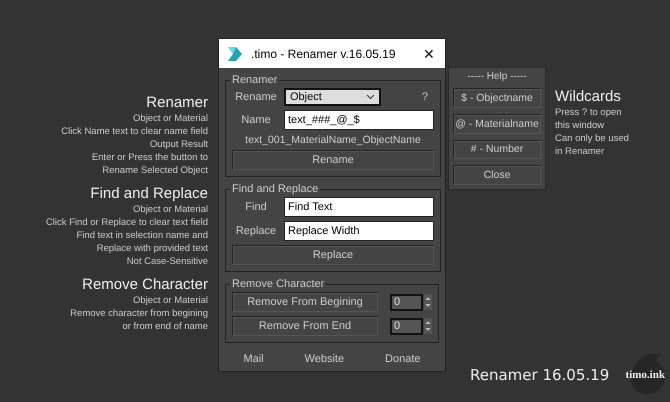 Image resolution: width=670 pixels, height=402 pixels. What do you see at coordinates (333, 140) in the screenshot?
I see `output-preview: text_001_MaterialName_ObjectName` at bounding box center [333, 140].